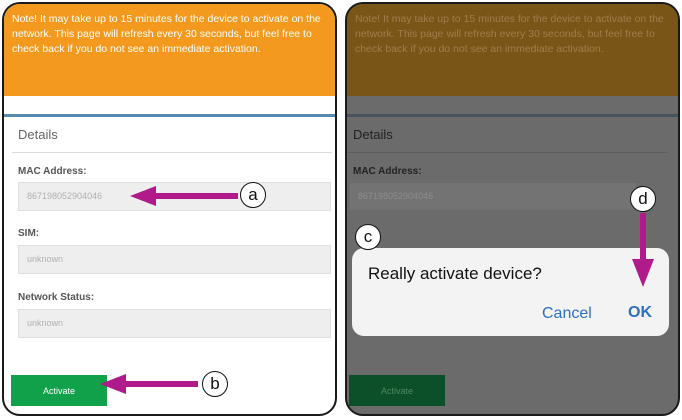 The height and width of the screenshot is (420, 682). Describe the element at coordinates (174, 323) in the screenshot. I see `network-status-field: unknown` at that location.